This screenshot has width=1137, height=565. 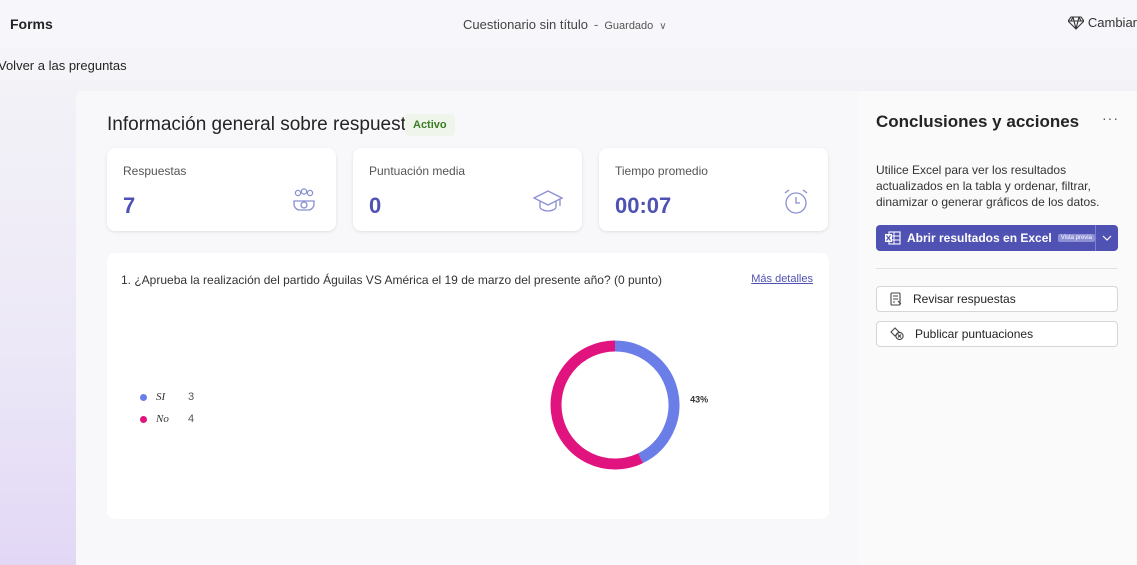 I want to click on excel-options-dropdown, so click(x=1106, y=238).